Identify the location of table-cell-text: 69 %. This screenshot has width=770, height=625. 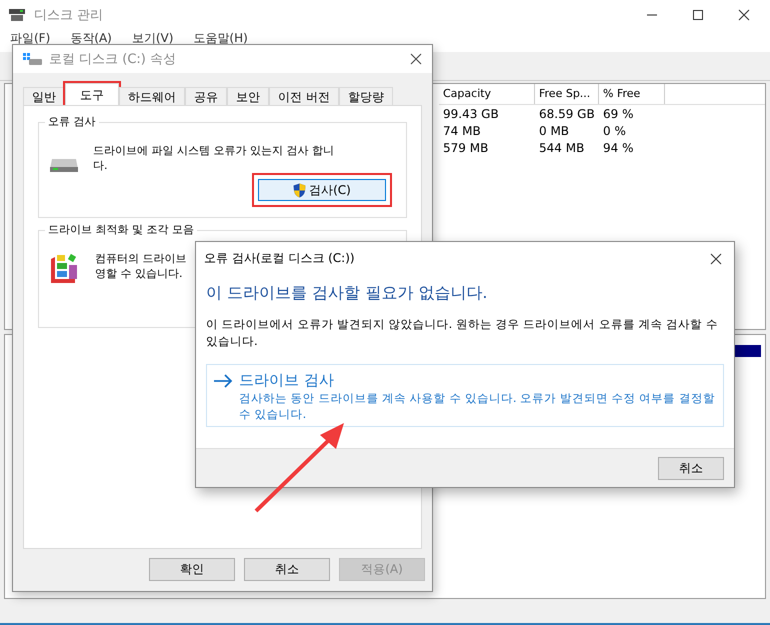
(618, 113).